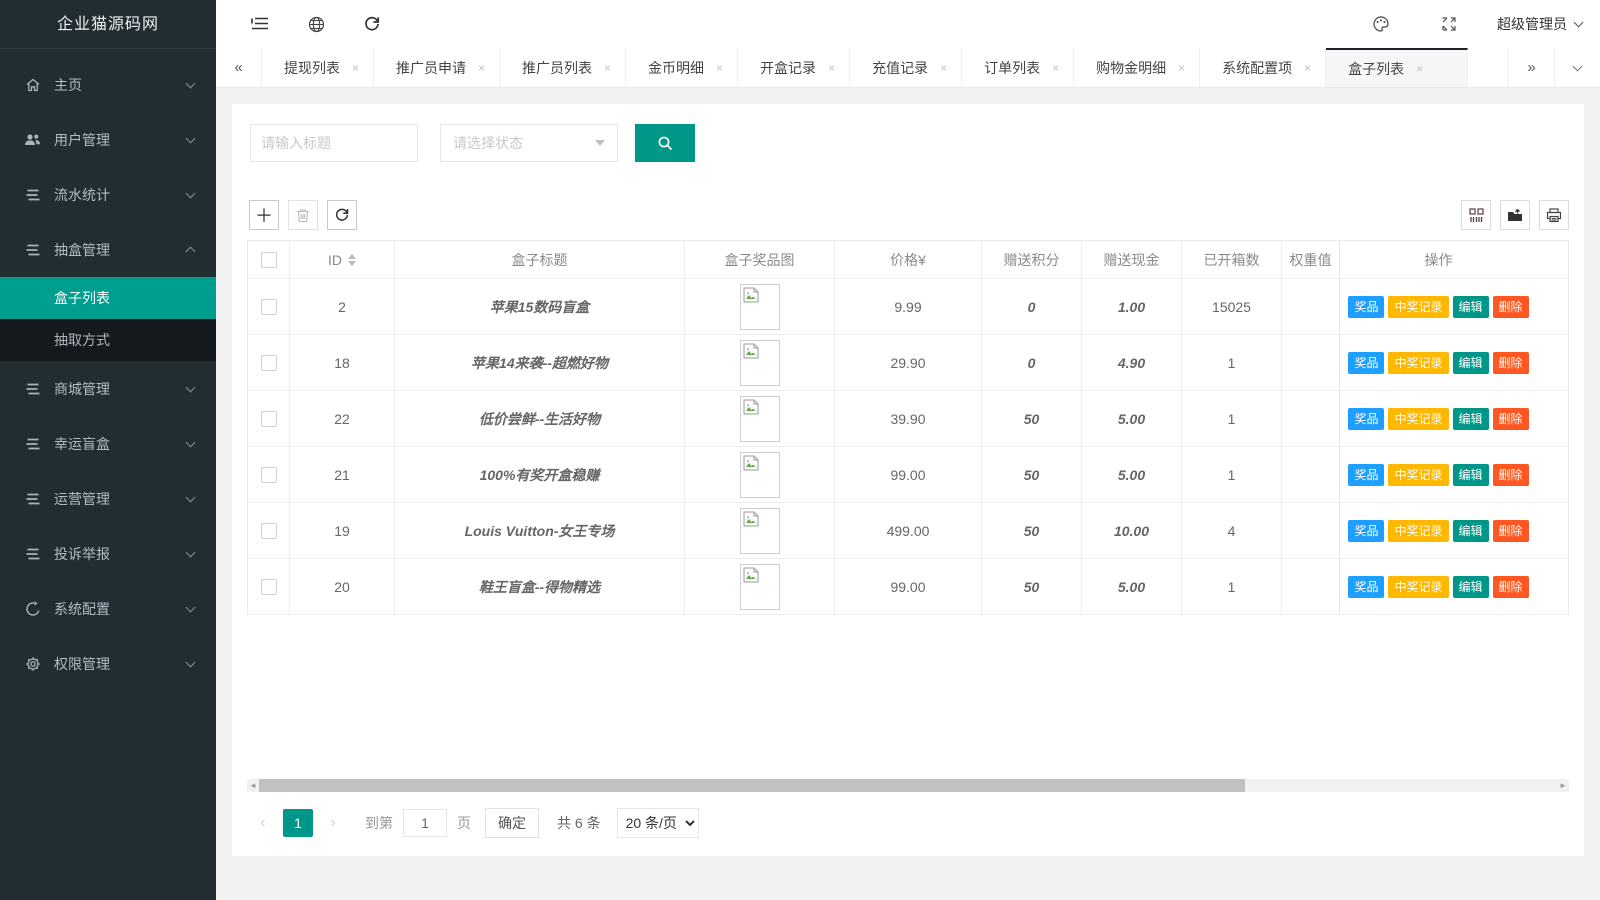 The image size is (1600, 900). What do you see at coordinates (512, 823) in the screenshot?
I see `confirm-page-button: 确定` at bounding box center [512, 823].